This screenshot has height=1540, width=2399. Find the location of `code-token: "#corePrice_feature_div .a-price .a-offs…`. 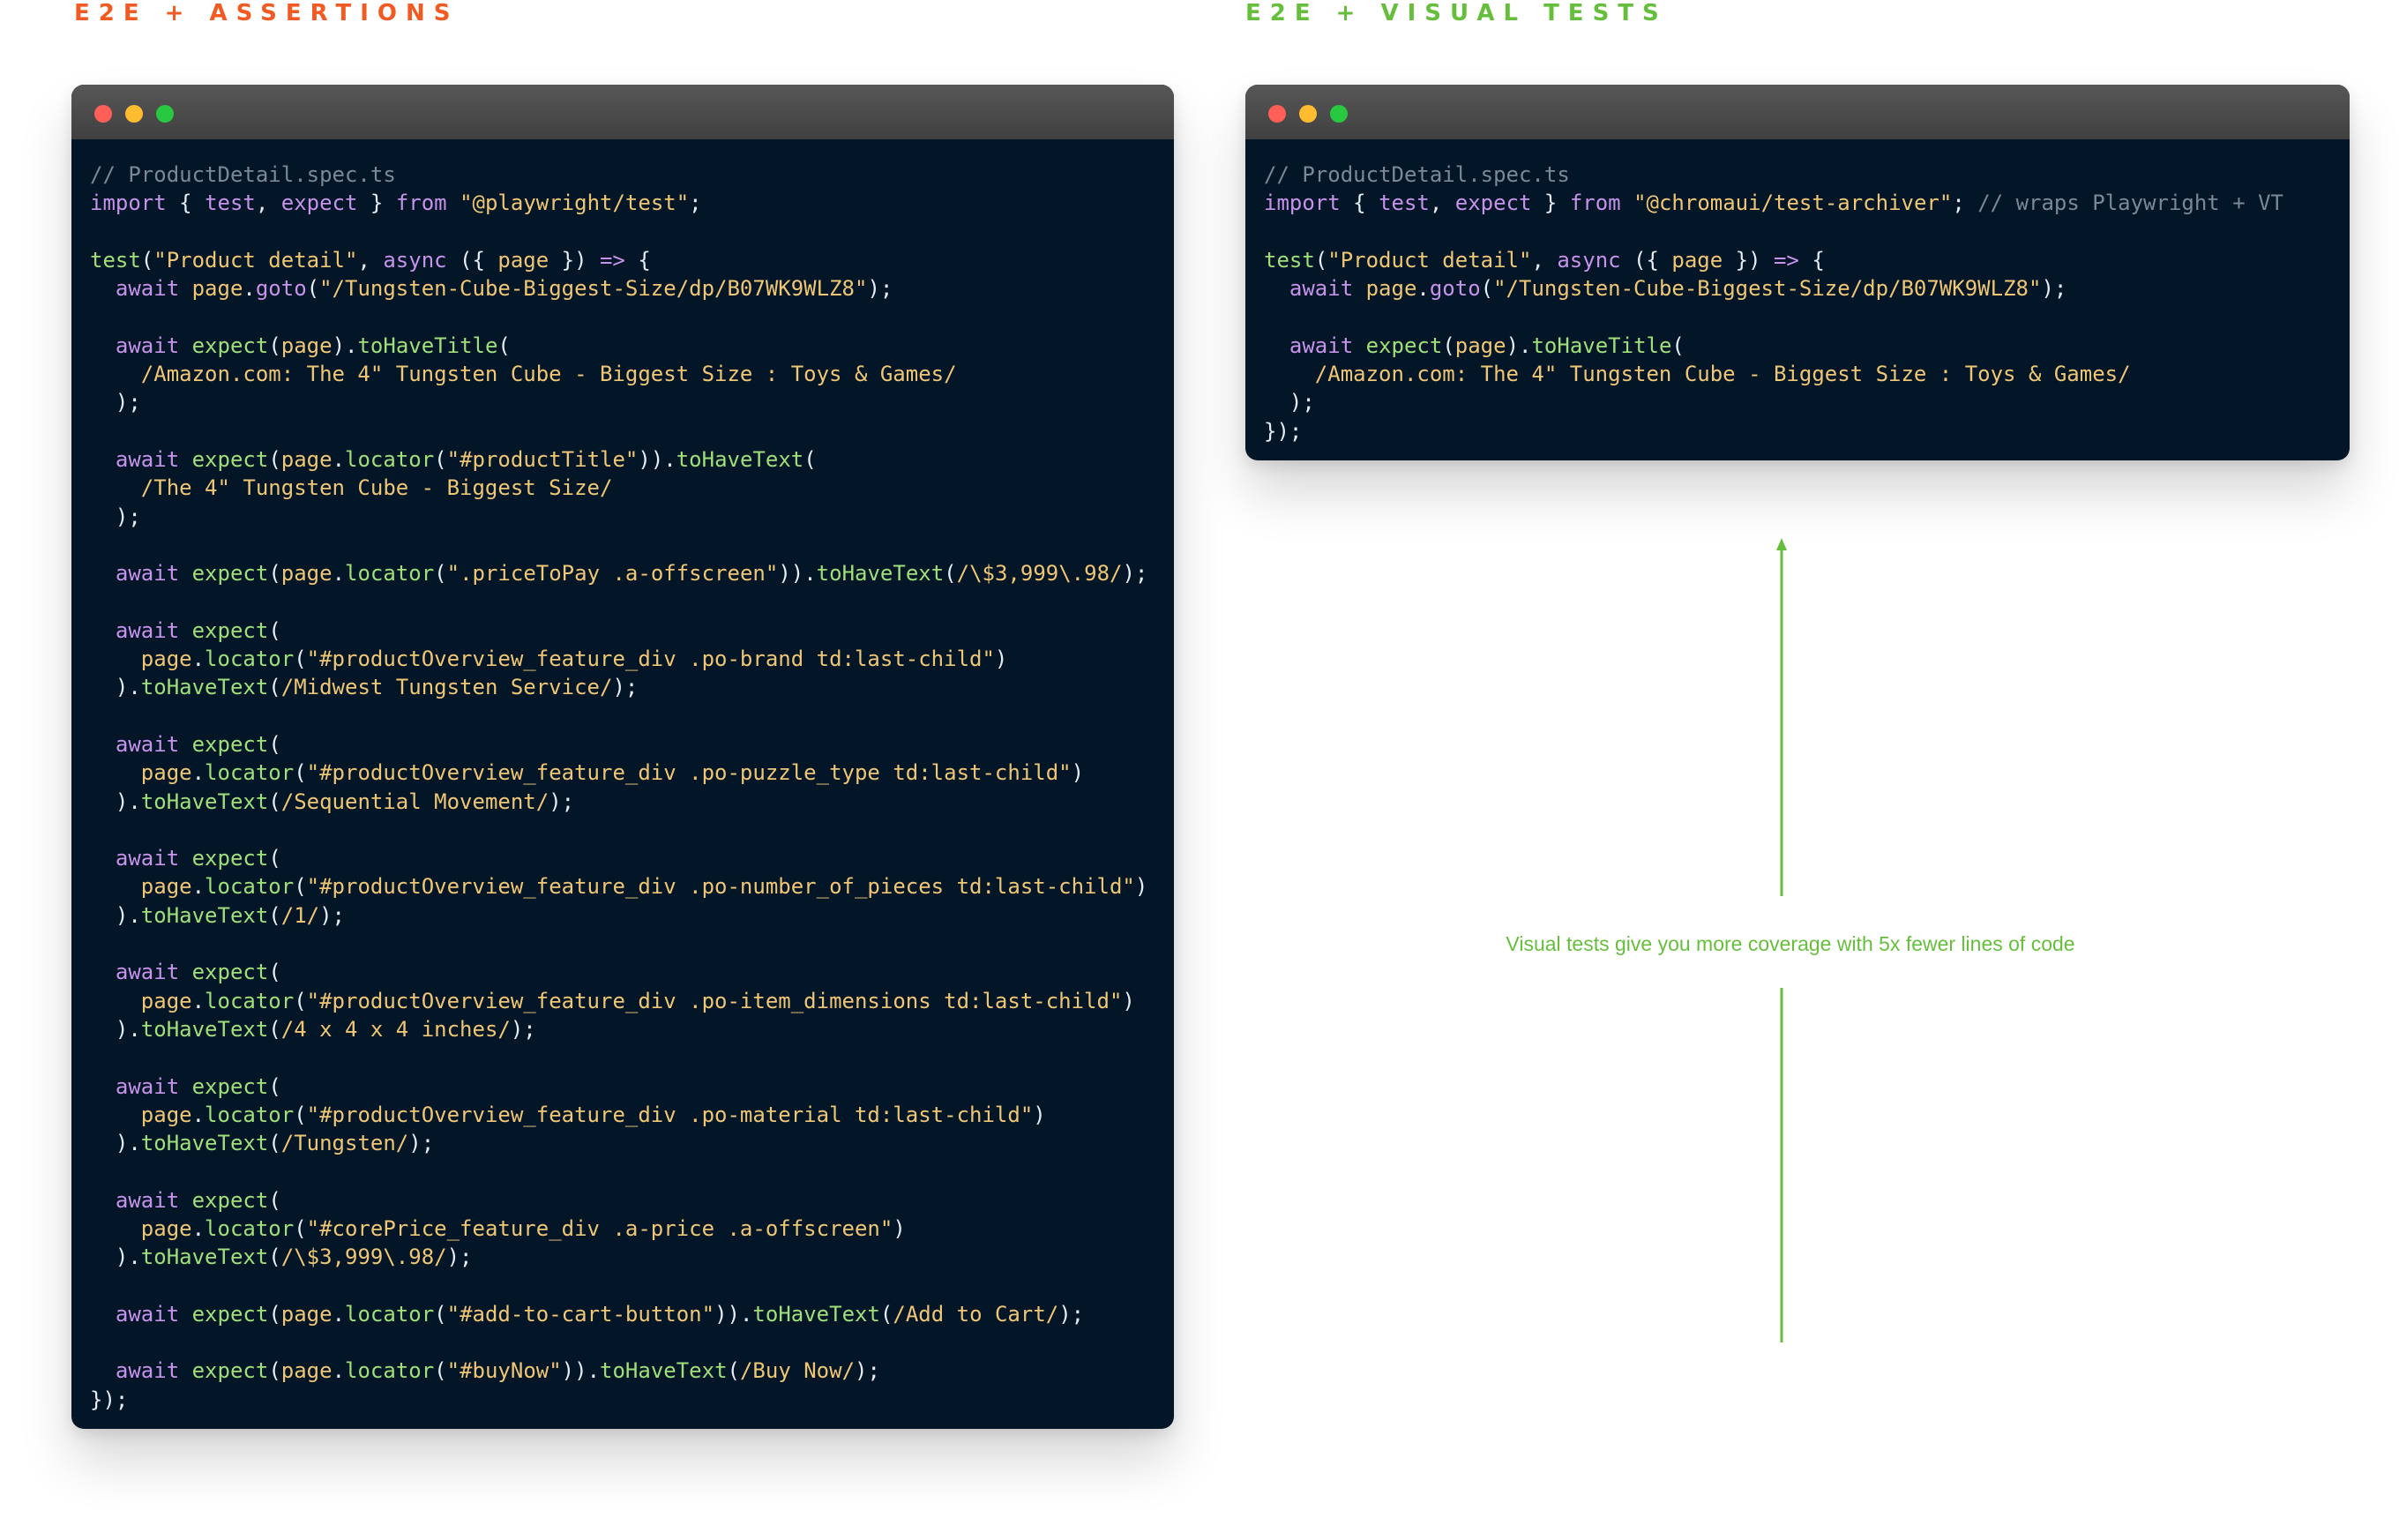

code-token: "#corePrice_feature_div .a-price .a-offs… is located at coordinates (599, 1228).